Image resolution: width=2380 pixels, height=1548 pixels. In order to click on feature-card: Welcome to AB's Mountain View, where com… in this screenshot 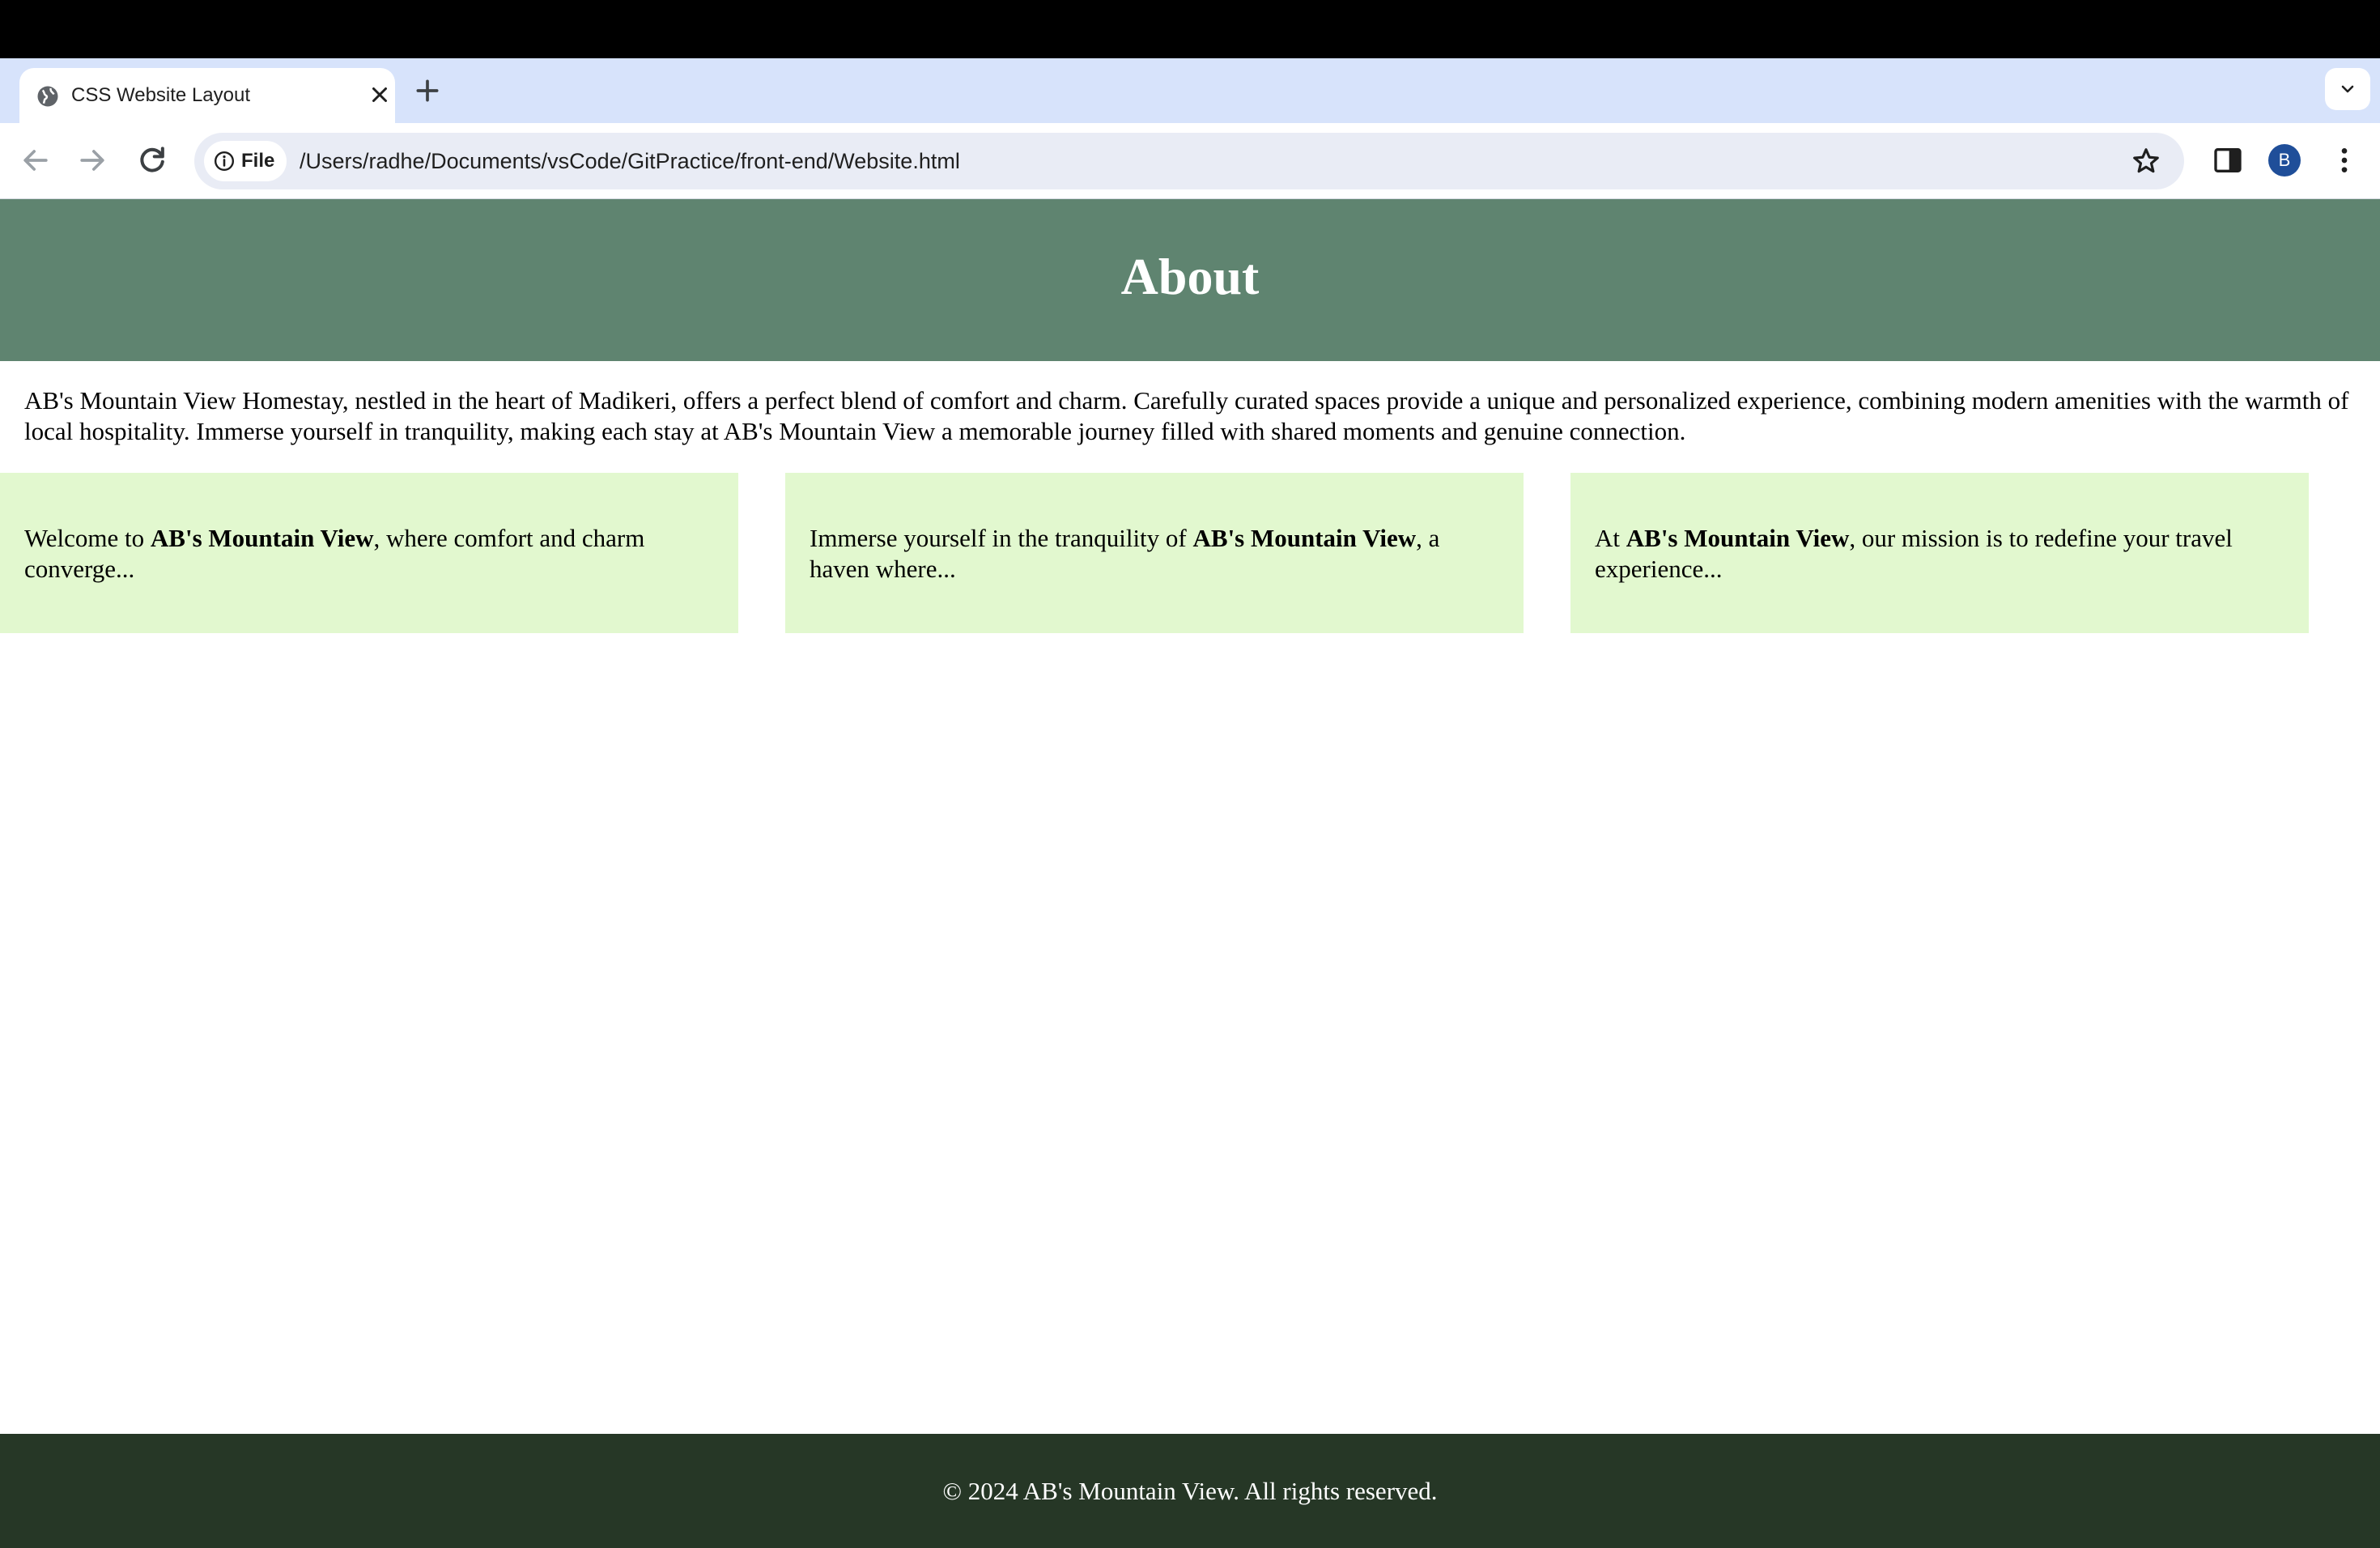, I will do `click(369, 553)`.